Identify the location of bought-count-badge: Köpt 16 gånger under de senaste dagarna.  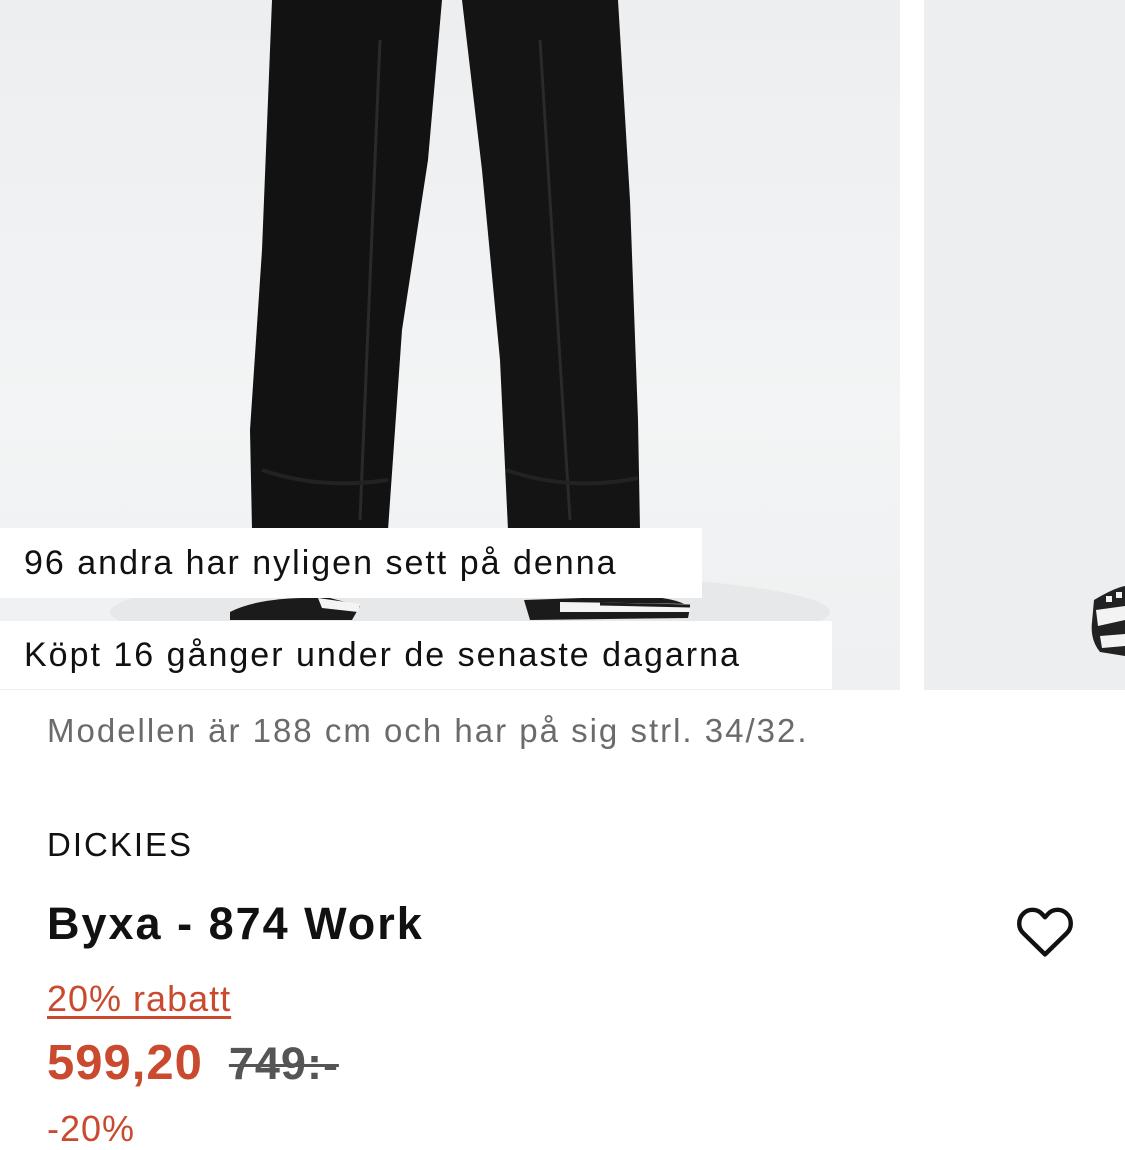
(416, 655).